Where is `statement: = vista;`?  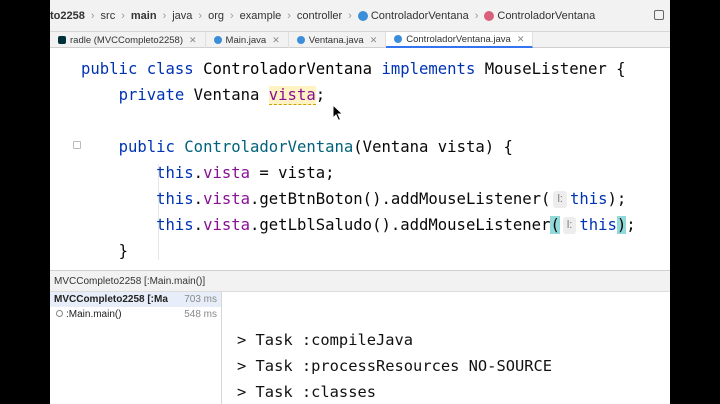
statement: = vista; is located at coordinates (292, 173).